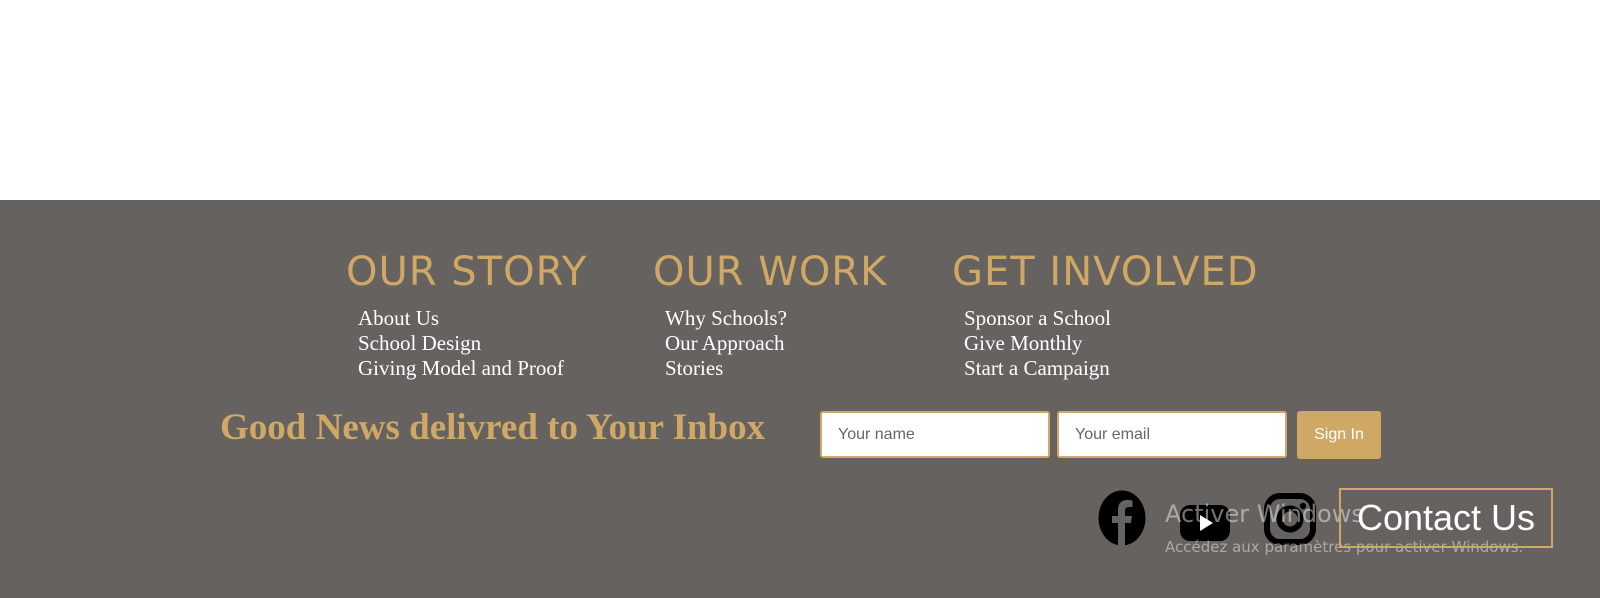 This screenshot has height=598, width=1600. I want to click on column-heading-get-involved: GET INVOLVED, so click(1105, 272).